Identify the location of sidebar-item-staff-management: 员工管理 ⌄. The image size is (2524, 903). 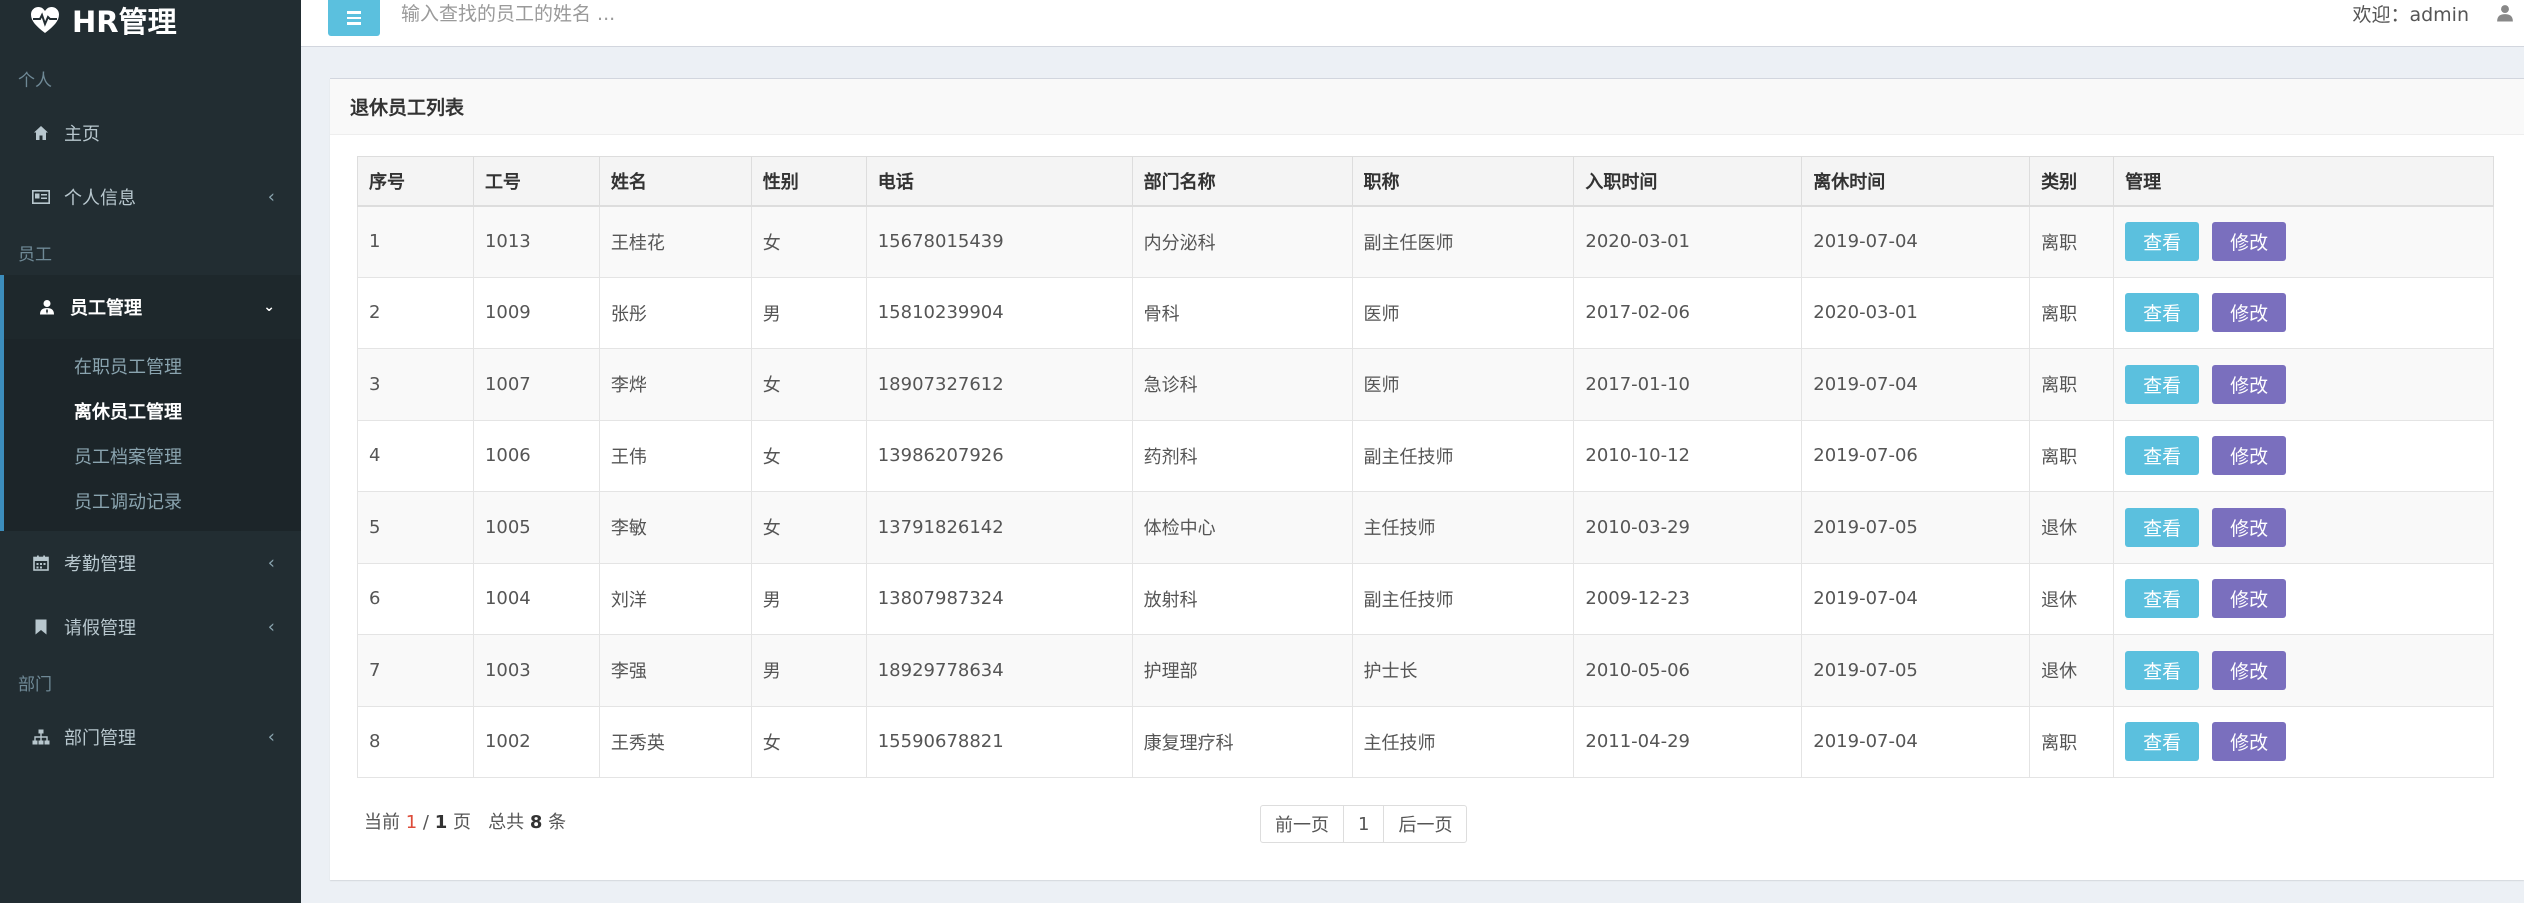
(150, 307).